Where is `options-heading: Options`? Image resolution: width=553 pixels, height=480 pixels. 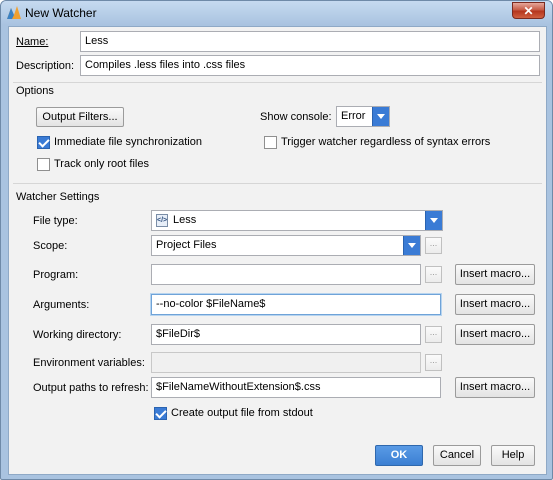
options-heading: Options is located at coordinates (35, 91).